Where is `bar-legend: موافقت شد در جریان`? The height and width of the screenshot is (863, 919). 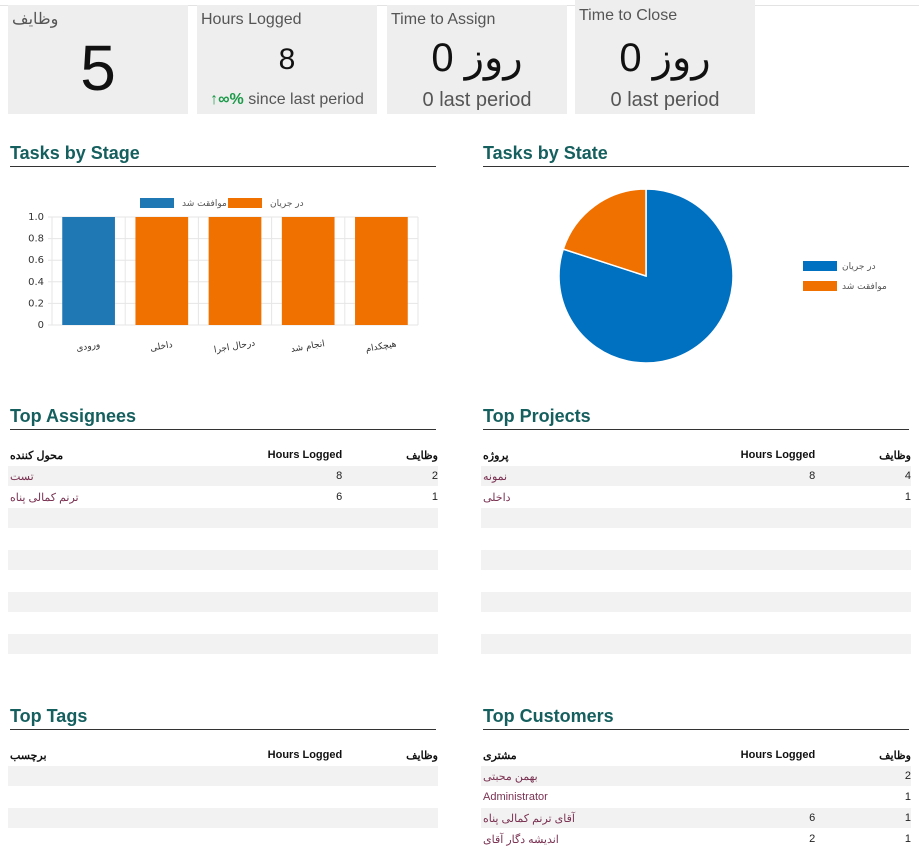
bar-legend: موافقت شد در جریان is located at coordinates (222, 203).